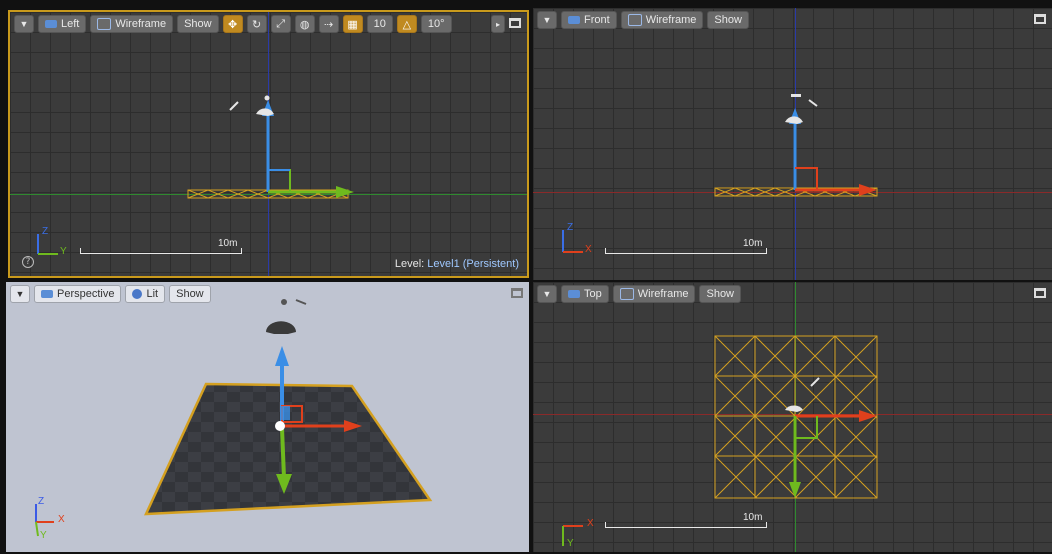 This screenshot has width=1052, height=554. I want to click on rotate-icon: ↻, so click(257, 24).